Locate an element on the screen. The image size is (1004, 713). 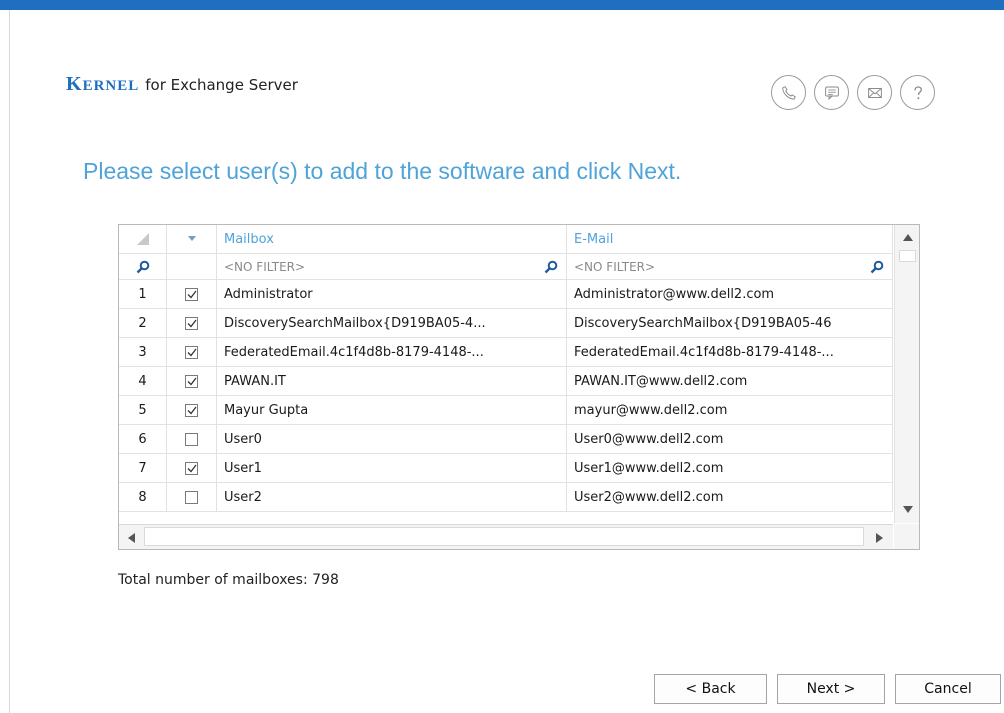
mailbox-count-label: Total number of mailboxes: 798 is located at coordinates (228, 580).